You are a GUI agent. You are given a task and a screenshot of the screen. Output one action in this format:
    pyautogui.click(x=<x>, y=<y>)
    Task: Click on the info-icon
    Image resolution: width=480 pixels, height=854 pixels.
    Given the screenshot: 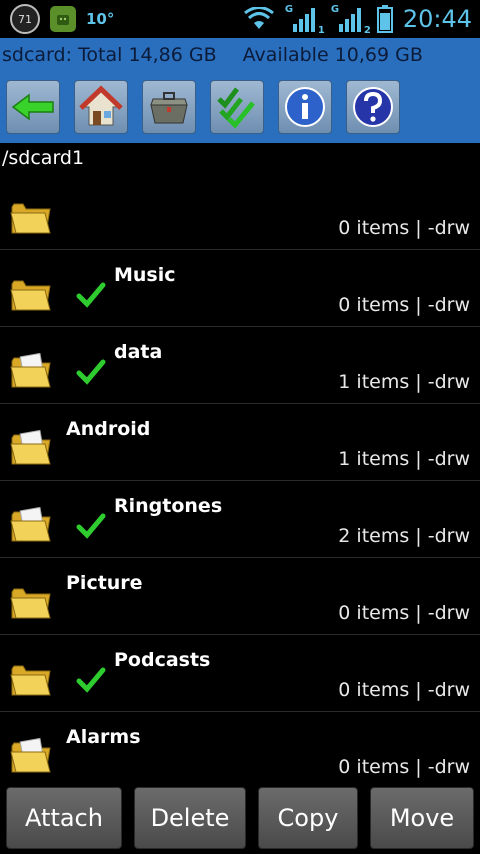 What is the action you would take?
    pyautogui.click(x=305, y=107)
    